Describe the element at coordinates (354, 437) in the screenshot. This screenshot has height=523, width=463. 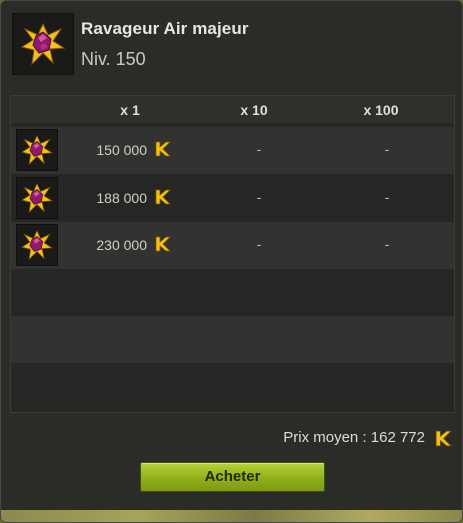
I see `average-price: Prix moyen : 162 772` at that location.